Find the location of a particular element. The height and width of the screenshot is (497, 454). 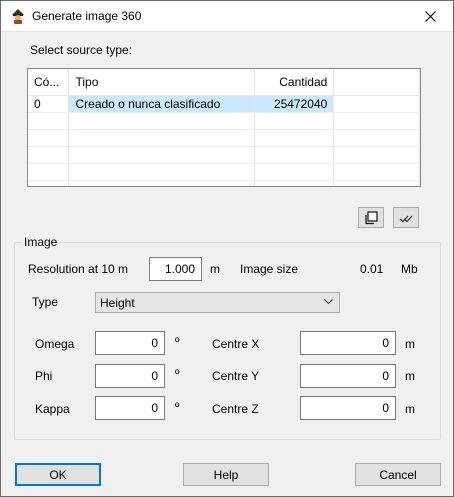

centre-y-unit: m is located at coordinates (410, 376).